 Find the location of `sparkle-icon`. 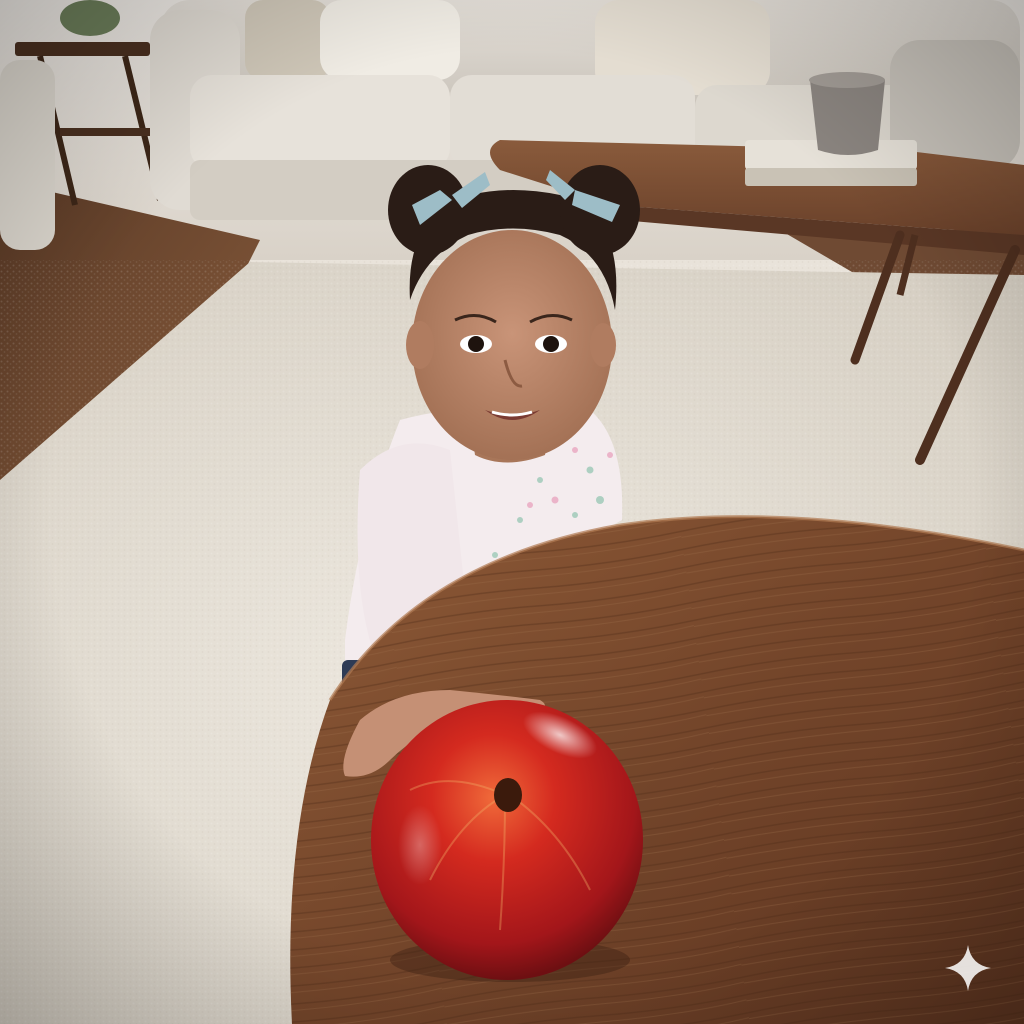

sparkle-icon is located at coordinates (968, 968).